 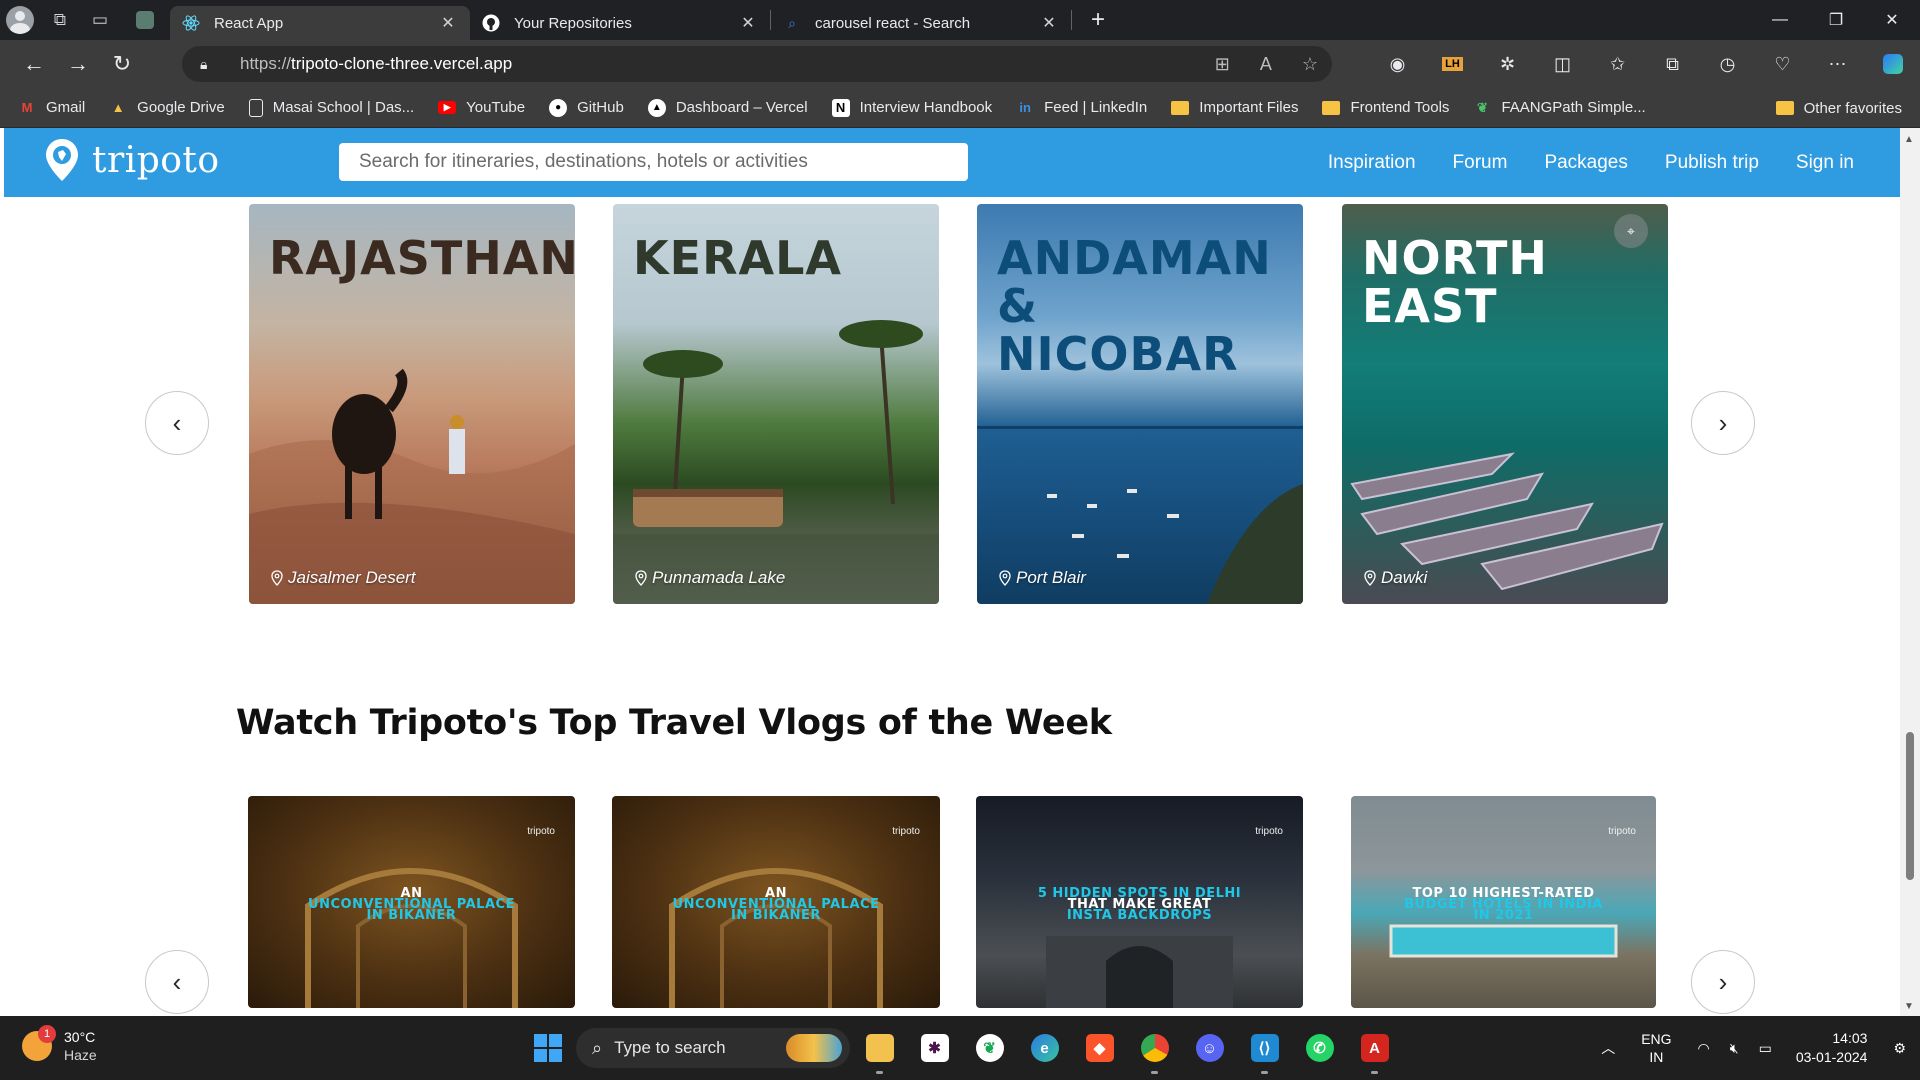 I want to click on vlog-title: AN UNCONVENTIONAL PALACE IN BIKANER, so click(x=411, y=904).